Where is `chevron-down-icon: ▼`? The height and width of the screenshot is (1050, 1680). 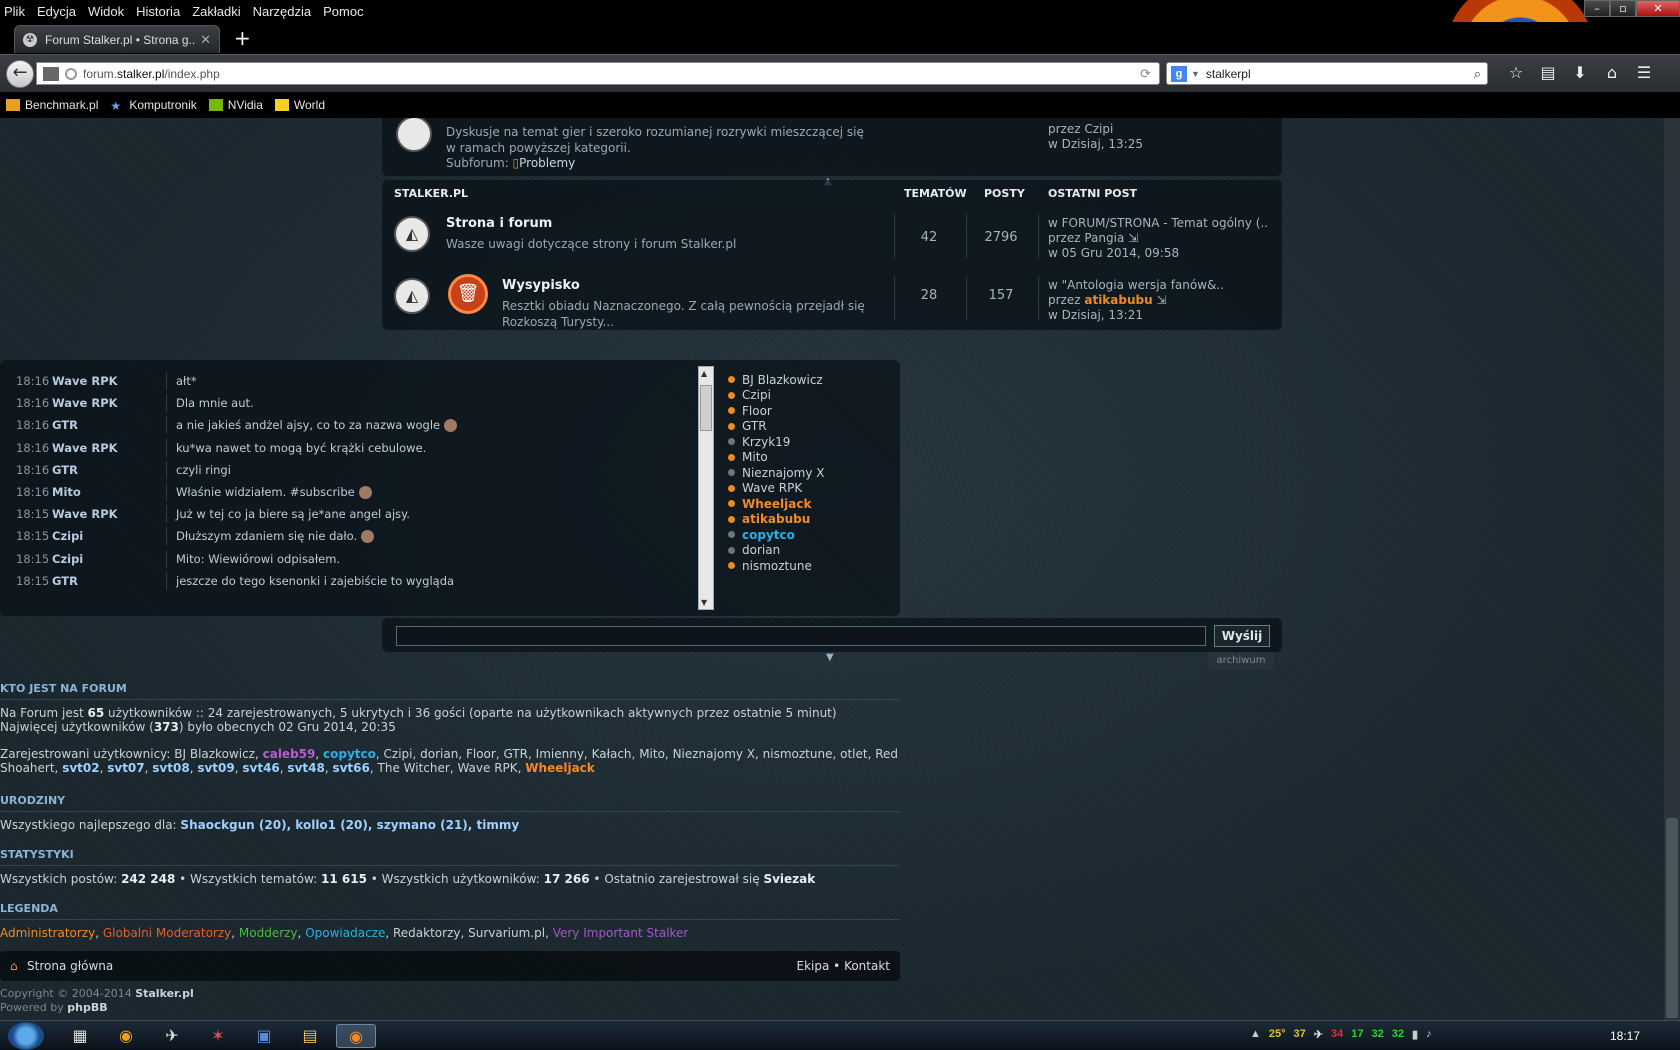 chevron-down-icon: ▼ is located at coordinates (1195, 74).